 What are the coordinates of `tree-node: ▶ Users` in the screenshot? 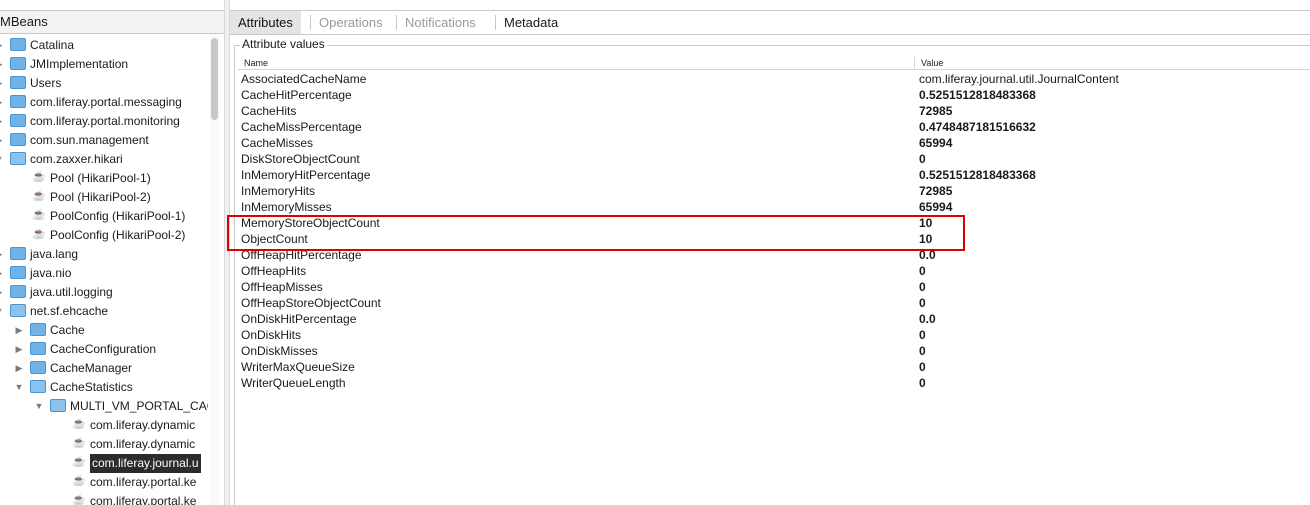 It's located at (104, 83).